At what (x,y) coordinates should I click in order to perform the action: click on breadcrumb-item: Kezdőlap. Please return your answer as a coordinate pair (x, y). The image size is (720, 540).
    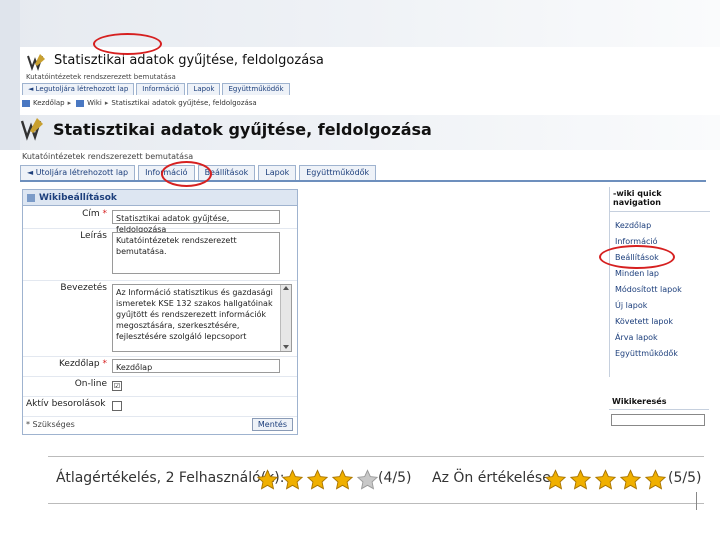
    Looking at the image, I should click on (49, 103).